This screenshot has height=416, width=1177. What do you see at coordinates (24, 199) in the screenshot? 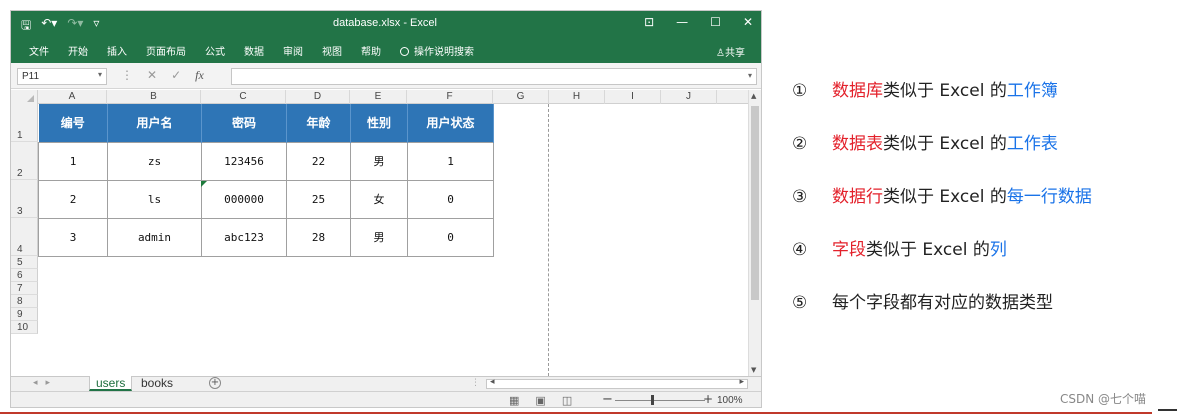
I see `row-header: 3` at bounding box center [24, 199].